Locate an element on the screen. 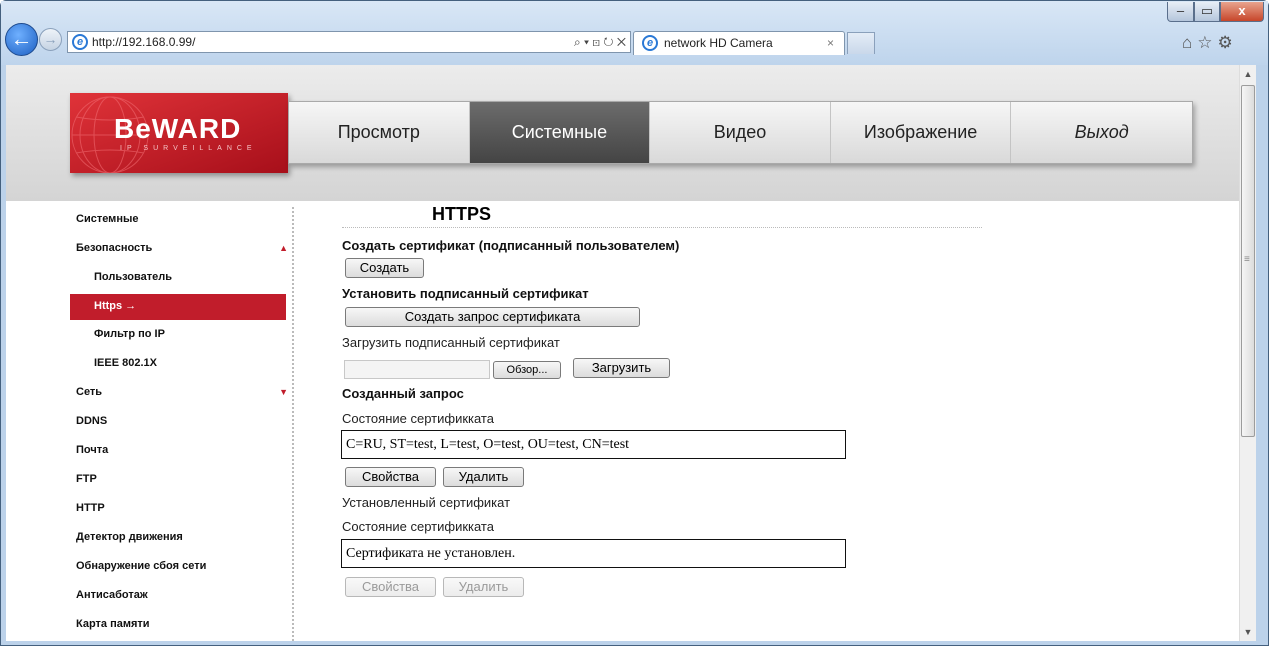 The image size is (1269, 646). file-path-input is located at coordinates (417, 369).